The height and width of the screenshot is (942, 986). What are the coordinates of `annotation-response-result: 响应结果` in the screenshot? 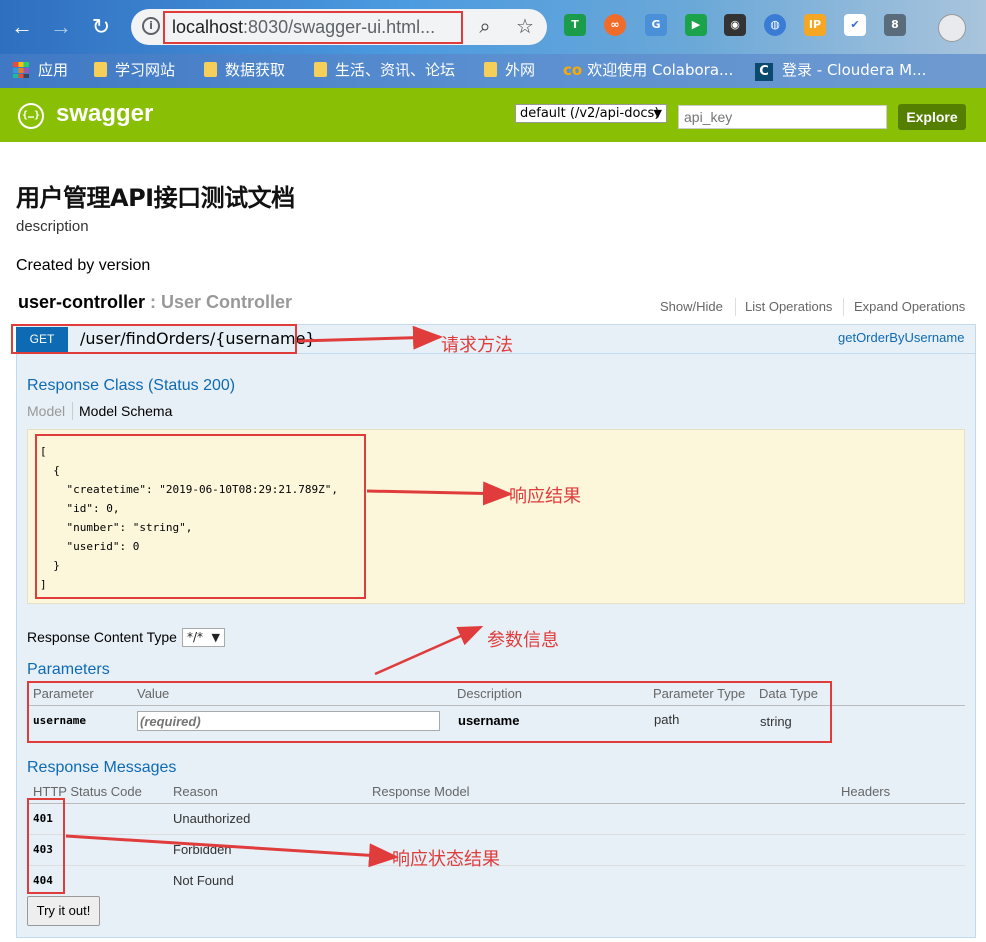 It's located at (545, 496).